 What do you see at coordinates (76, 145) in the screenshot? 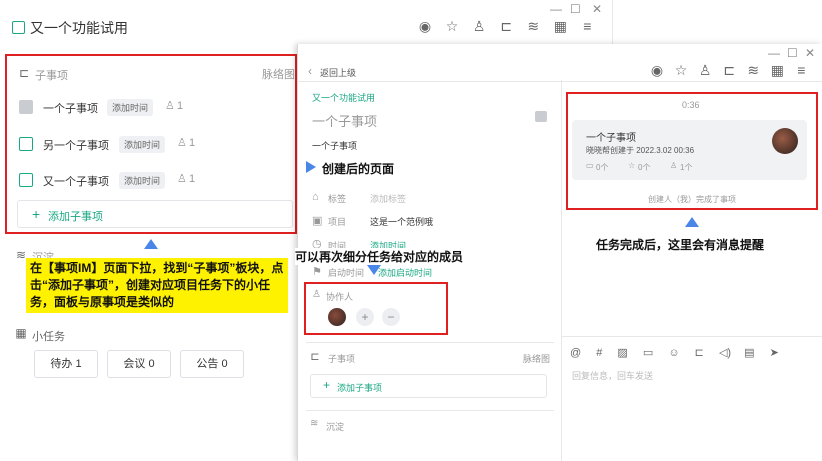
I see `subtask-label: 另一个子事项` at bounding box center [76, 145].